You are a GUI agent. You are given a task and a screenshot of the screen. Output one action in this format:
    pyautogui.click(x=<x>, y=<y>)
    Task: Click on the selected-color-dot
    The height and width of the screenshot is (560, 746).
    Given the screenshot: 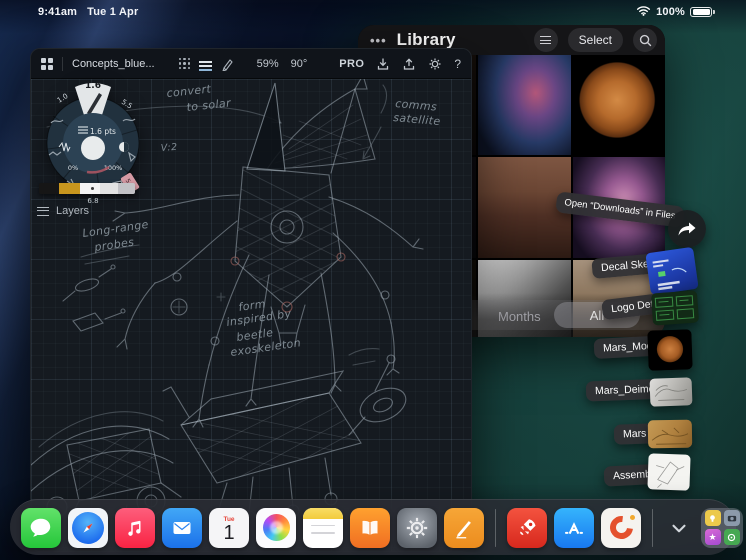 What is the action you would take?
    pyautogui.click(x=92, y=188)
    